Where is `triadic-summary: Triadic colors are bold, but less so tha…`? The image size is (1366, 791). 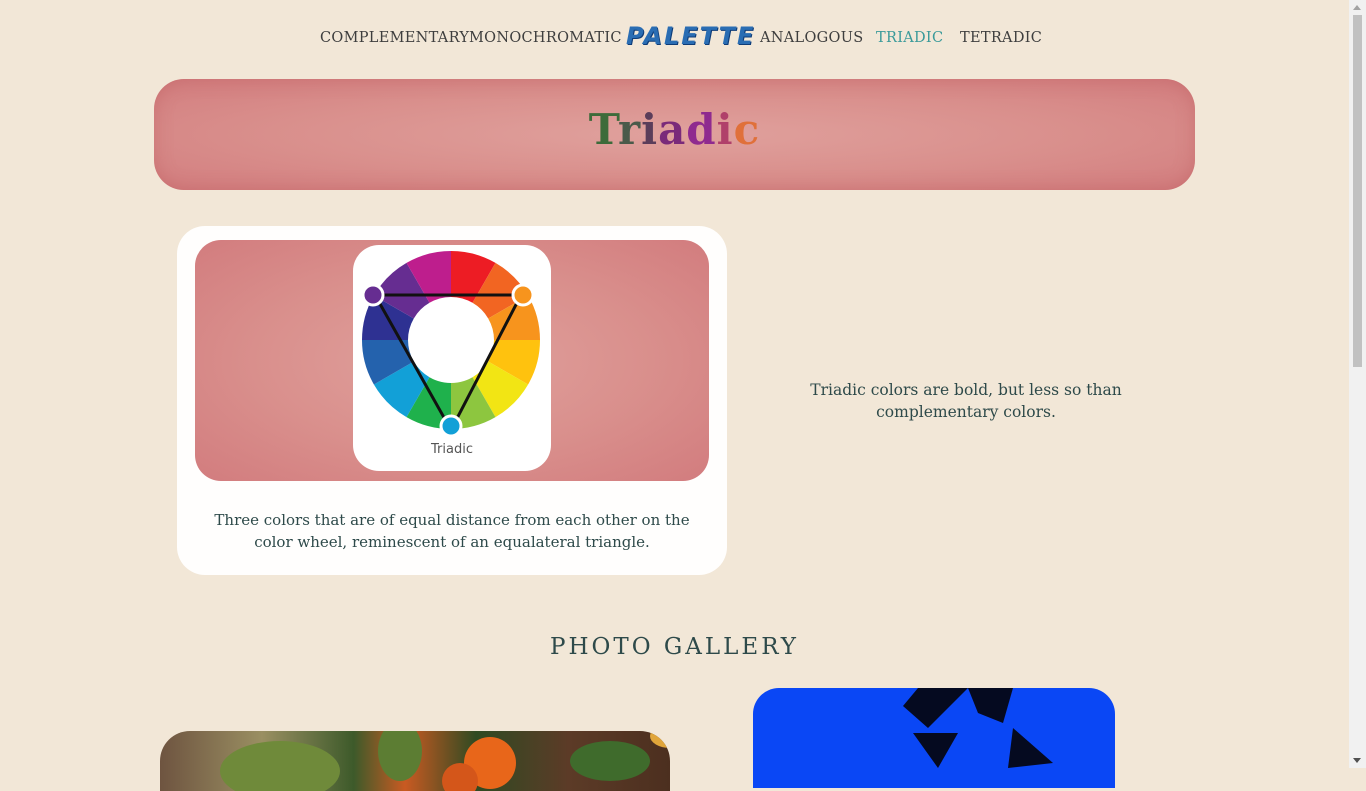
triadic-summary: Triadic colors are bold, but less so tha… is located at coordinates (966, 401).